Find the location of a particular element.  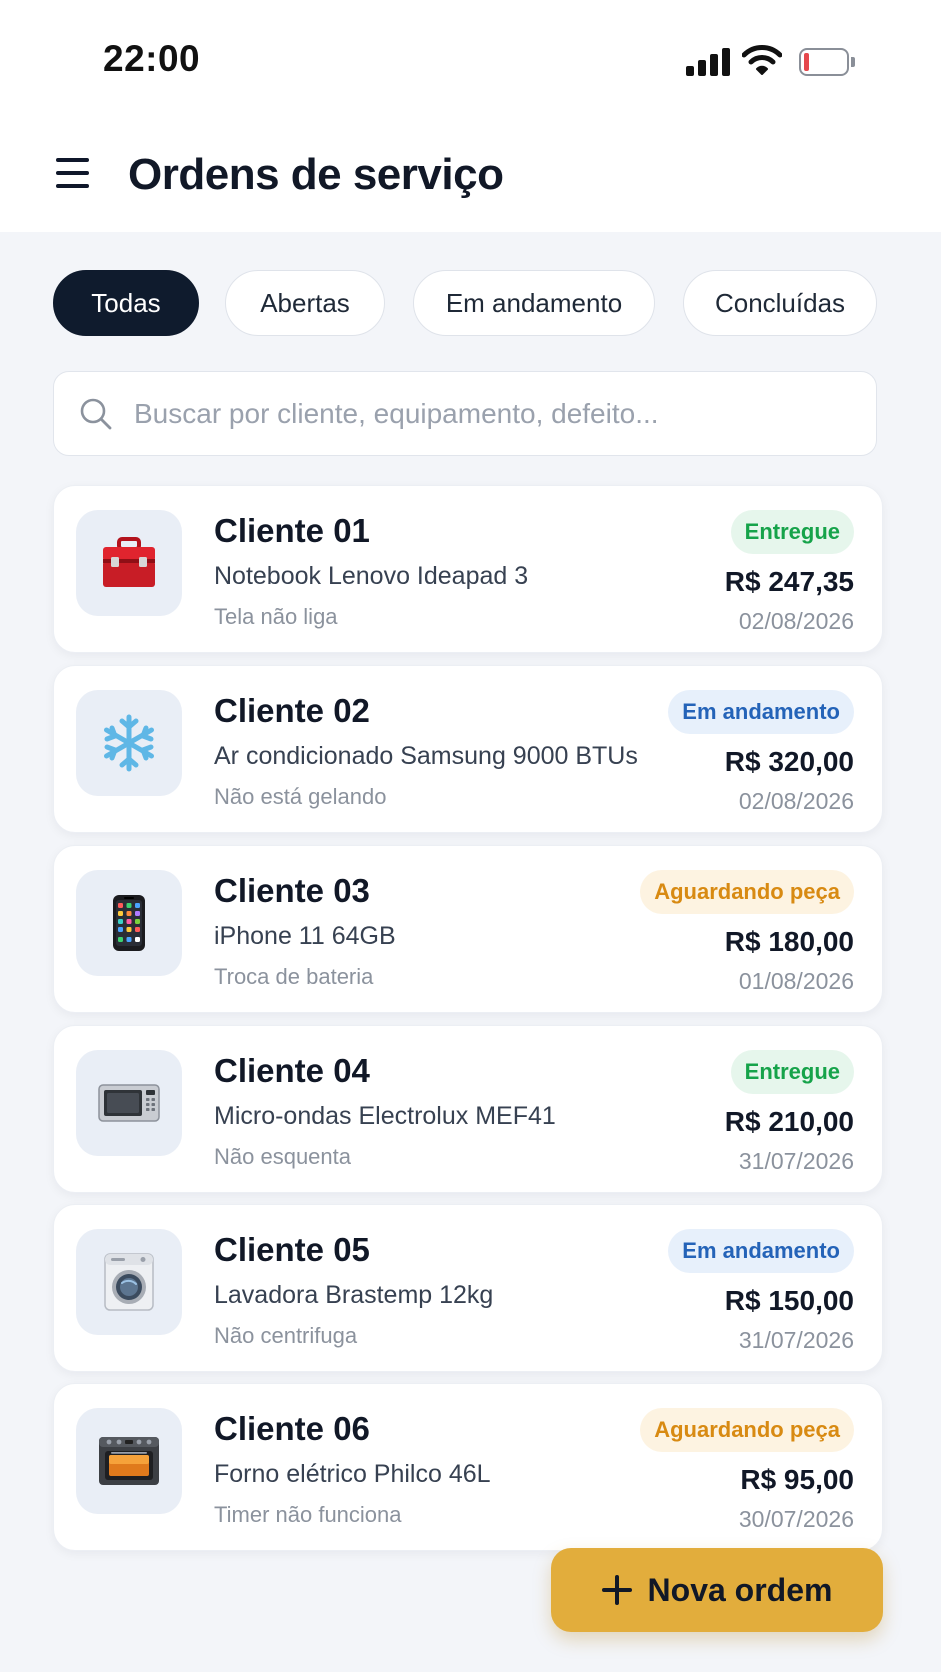

snowflake-icon is located at coordinates (129, 743).